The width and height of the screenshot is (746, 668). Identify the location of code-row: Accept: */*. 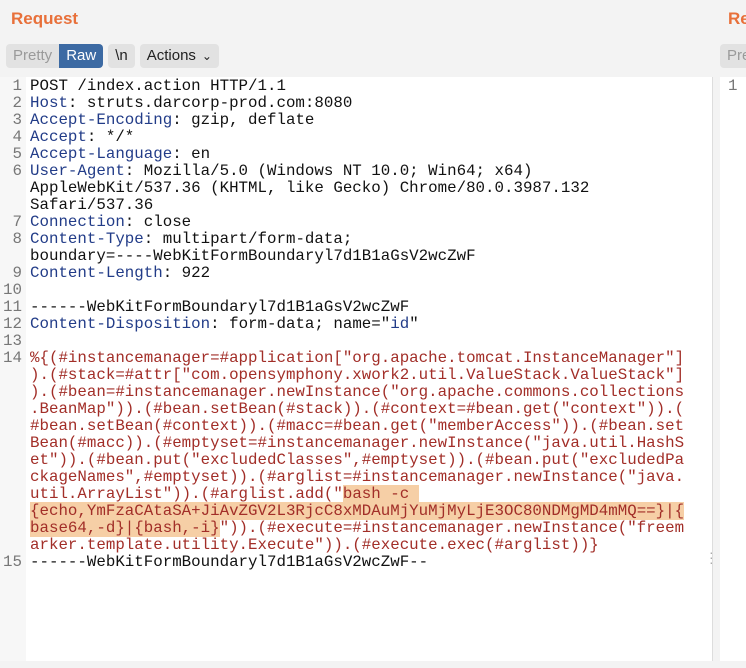
(82, 137).